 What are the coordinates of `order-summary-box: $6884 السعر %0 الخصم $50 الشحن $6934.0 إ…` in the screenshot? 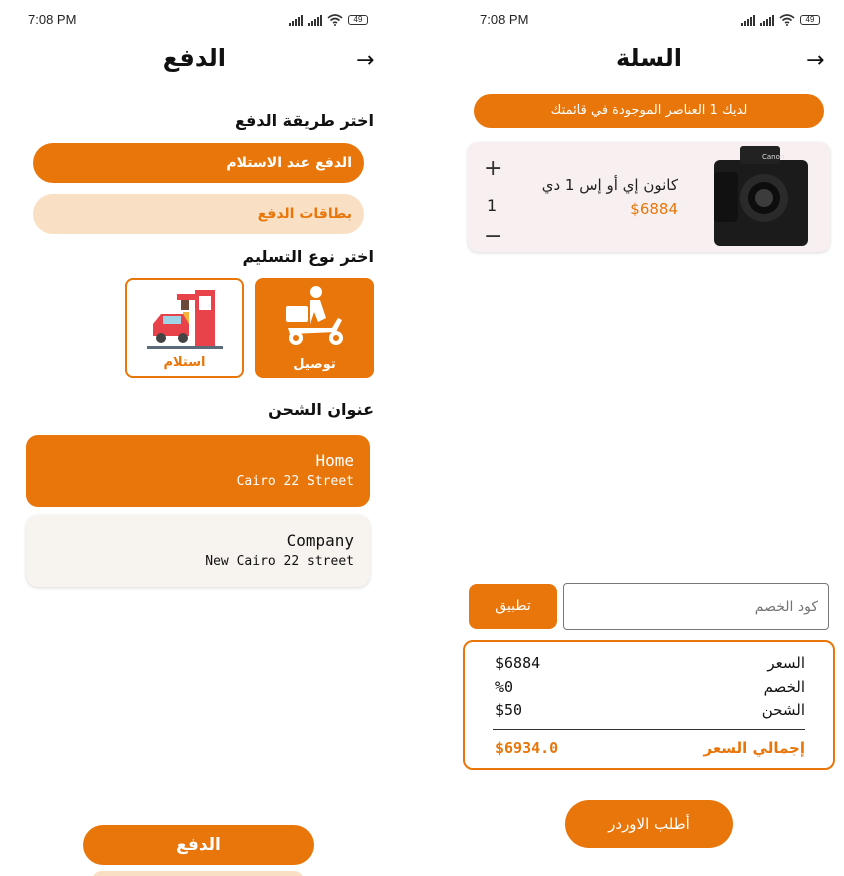 It's located at (649, 705).